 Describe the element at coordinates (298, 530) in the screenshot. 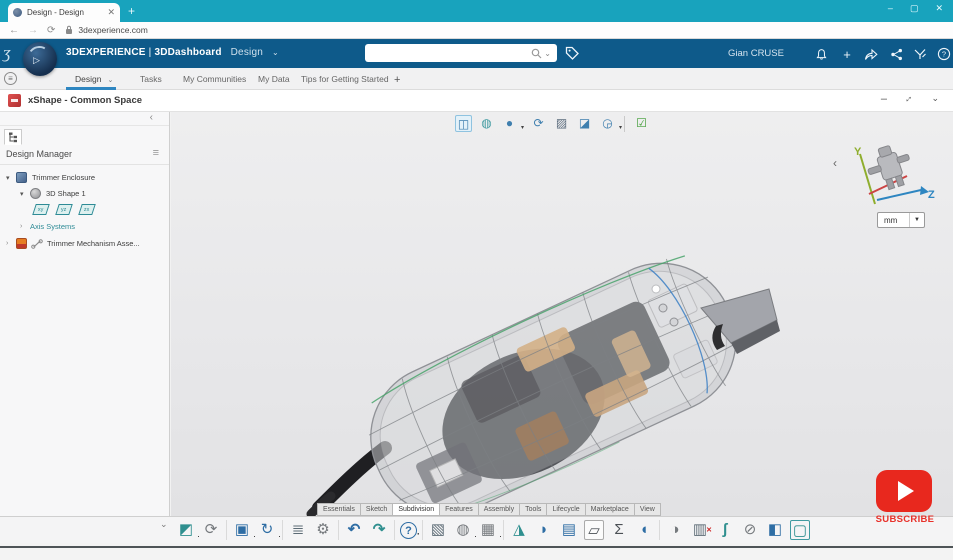

I see `properties-icon: ≣` at that location.